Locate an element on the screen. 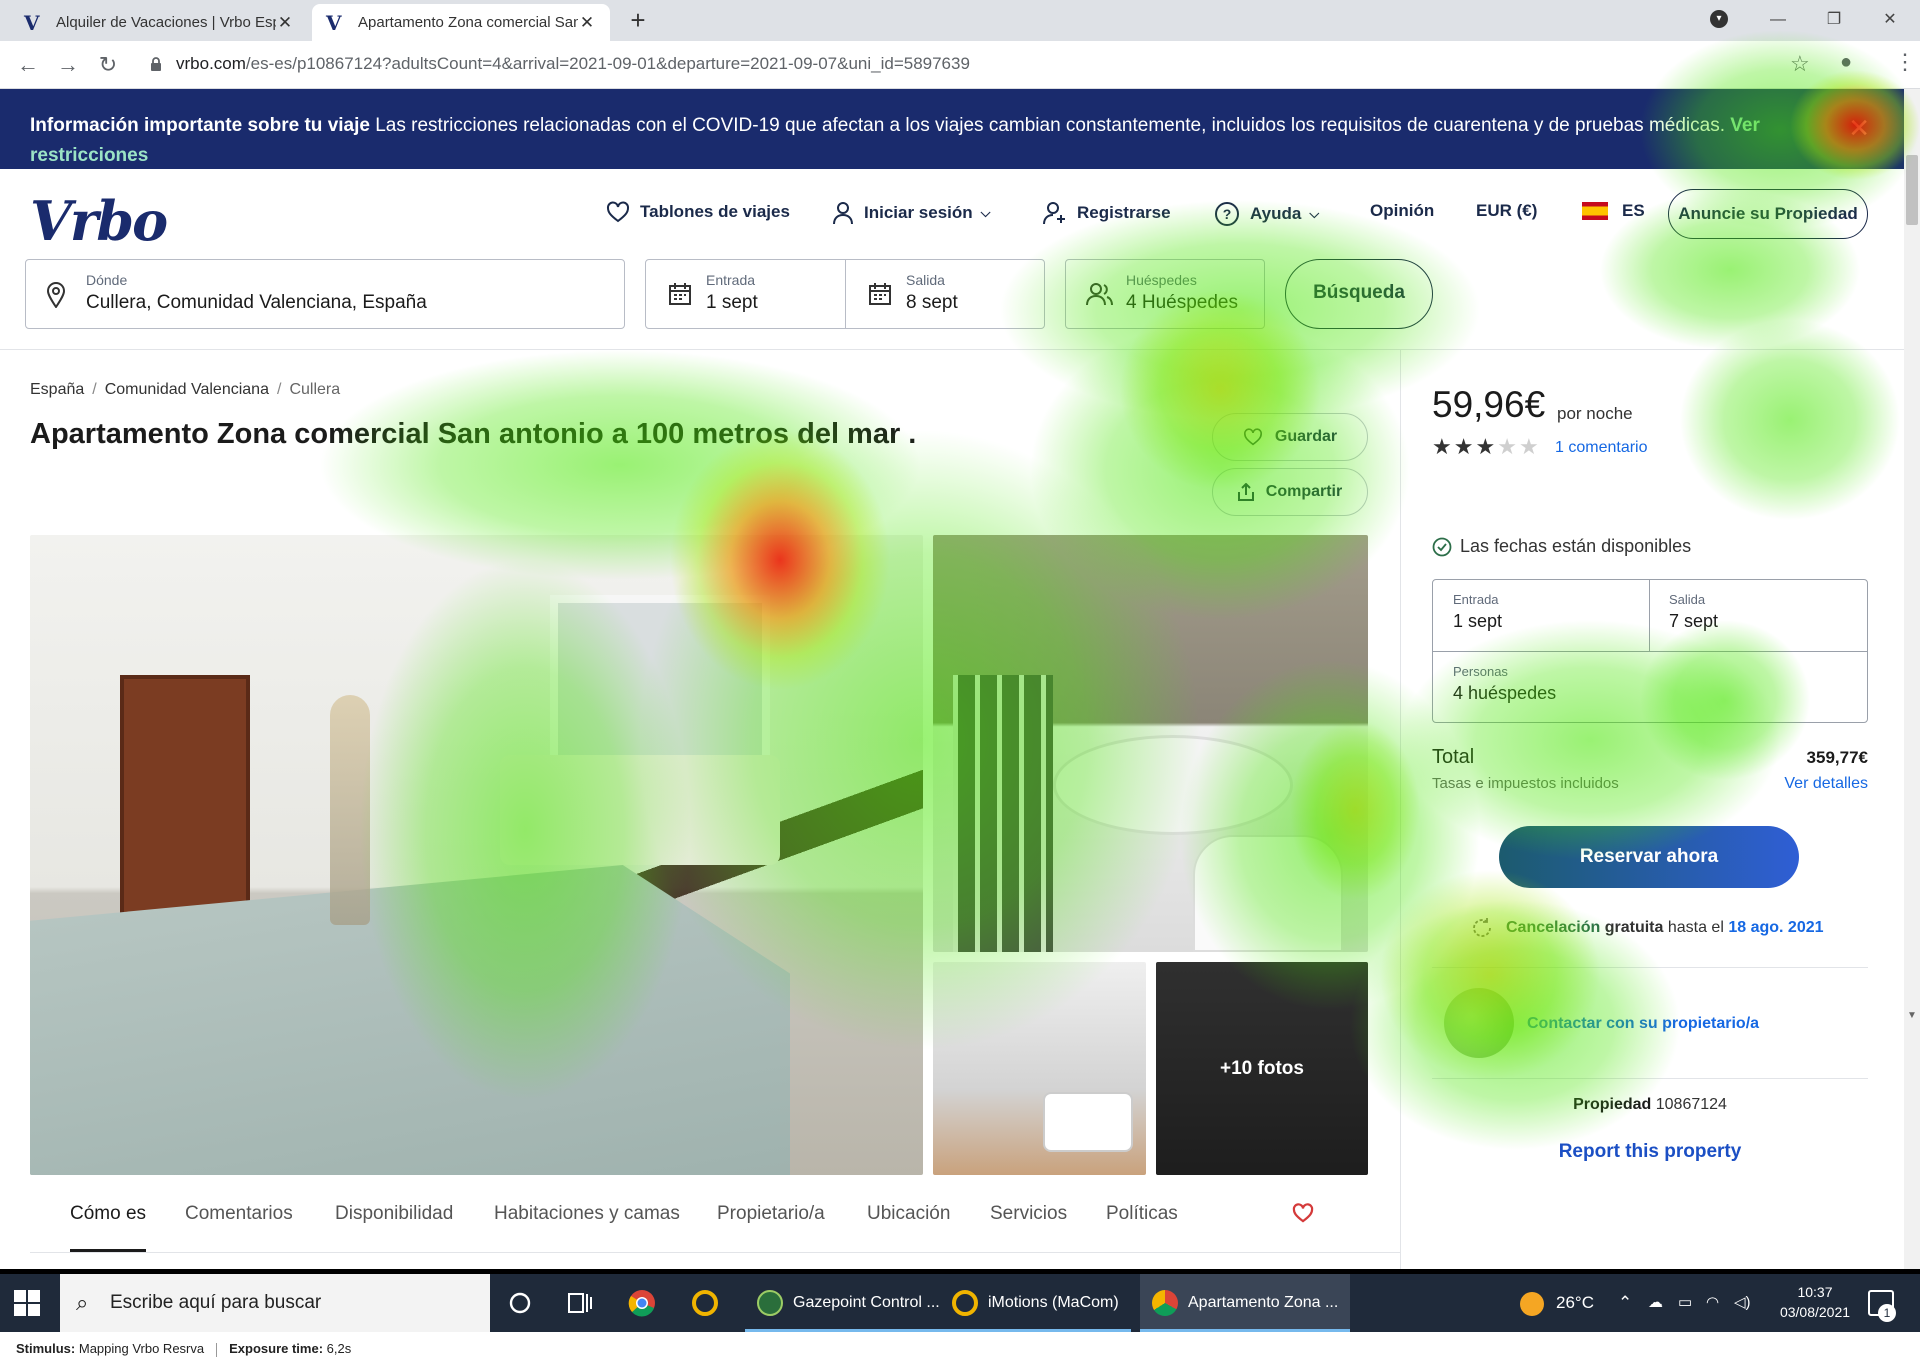 The height and width of the screenshot is (1364, 1920). tray-chevron-up-icon: ⌃ is located at coordinates (1625, 1303).